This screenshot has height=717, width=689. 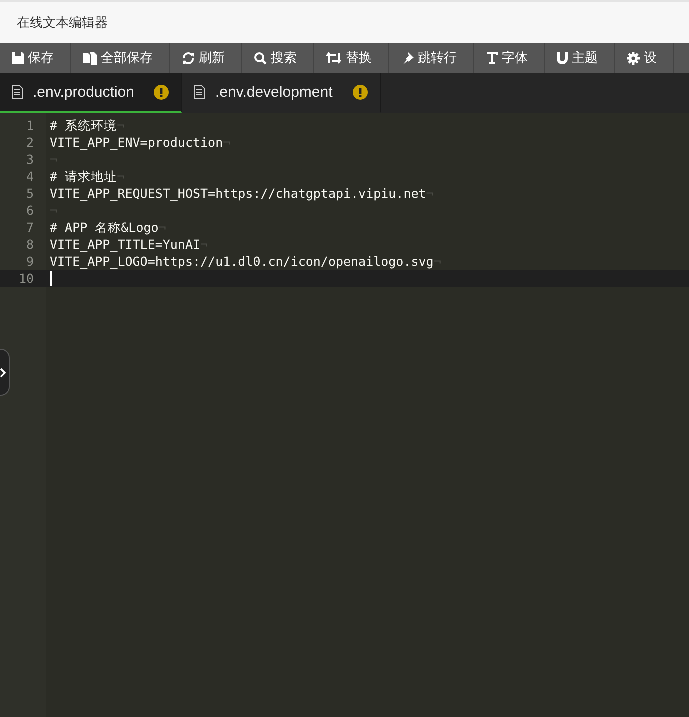 I want to click on line-number: 7, so click(x=29, y=227).